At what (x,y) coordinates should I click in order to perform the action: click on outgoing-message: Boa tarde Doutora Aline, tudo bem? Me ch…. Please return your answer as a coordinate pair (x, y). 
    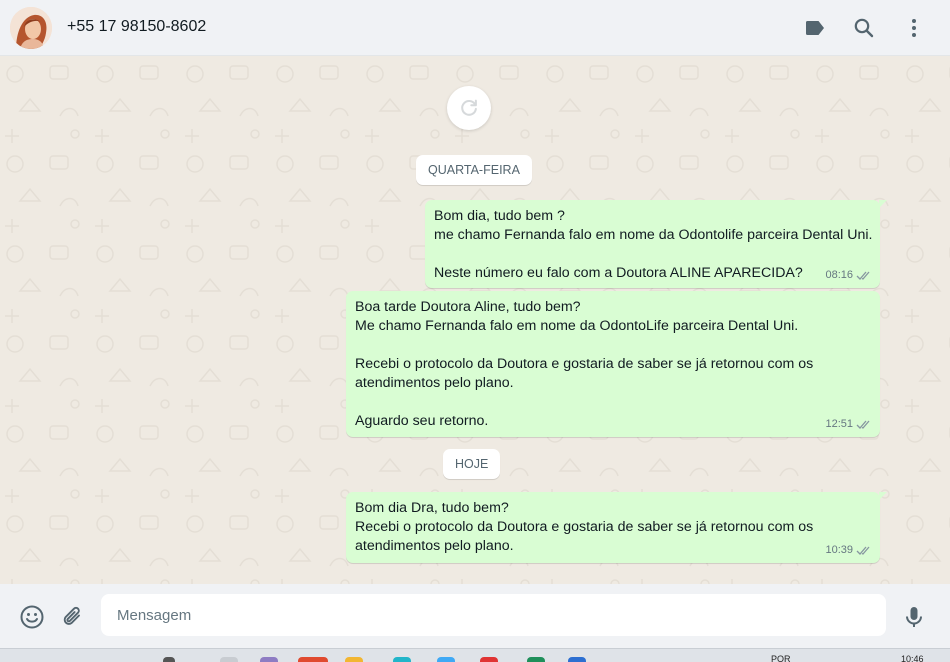
    Looking at the image, I should click on (613, 364).